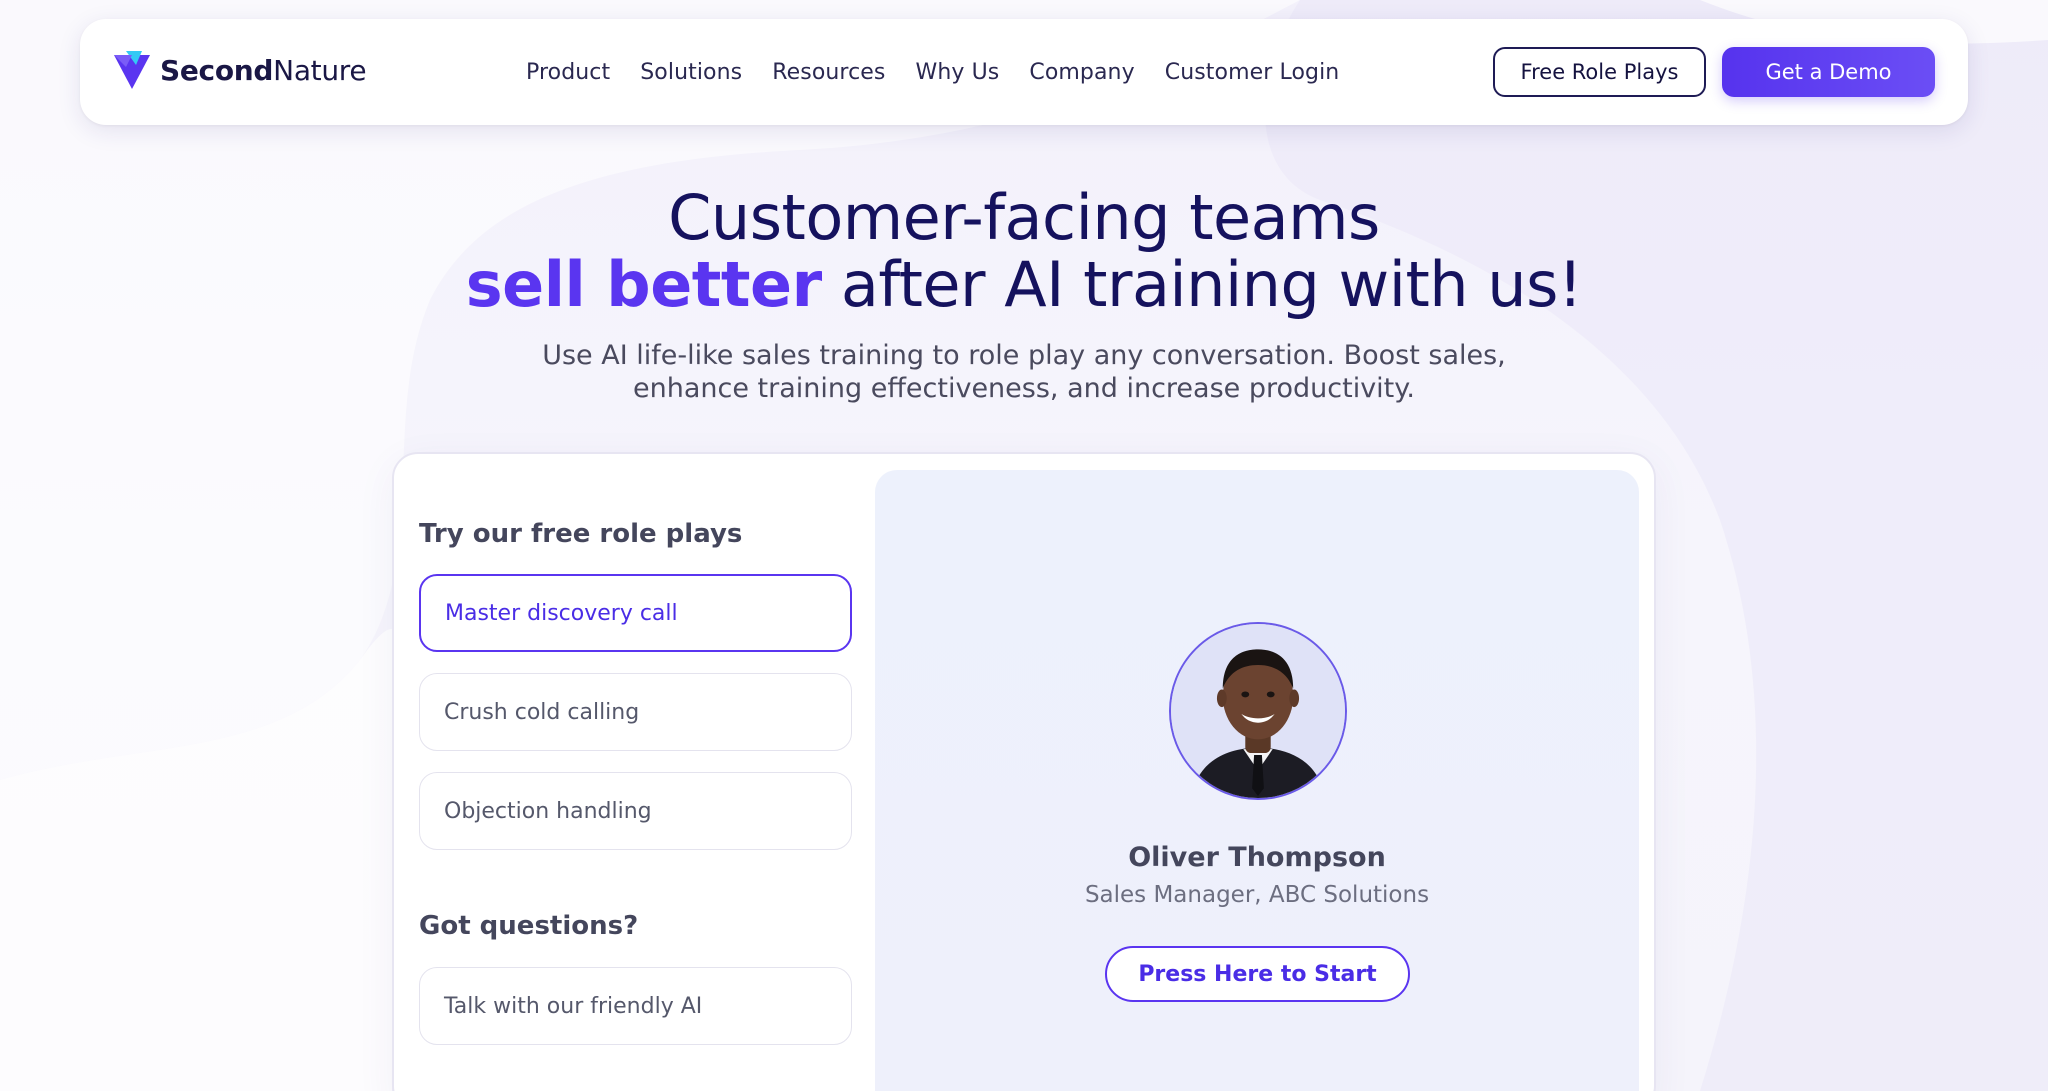  I want to click on nav-item-product: Product, so click(568, 72).